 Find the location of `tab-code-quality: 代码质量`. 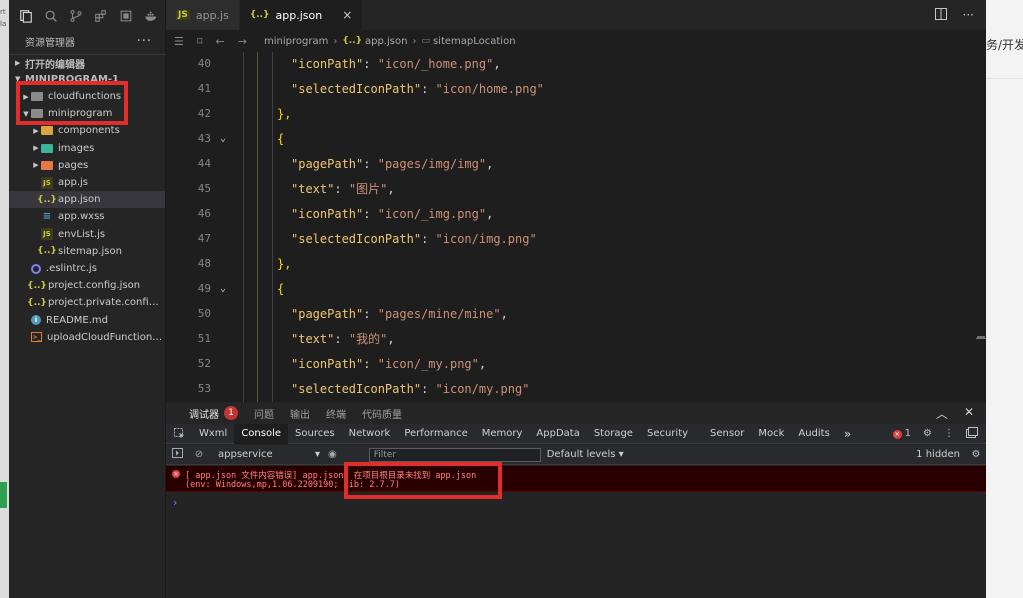

tab-code-quality: 代码质量 is located at coordinates (382, 413).